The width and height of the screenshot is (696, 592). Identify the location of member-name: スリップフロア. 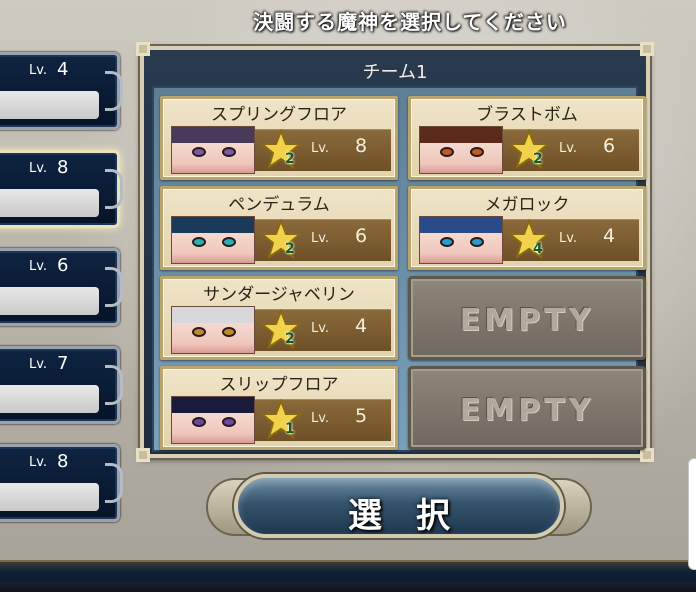
(279, 385).